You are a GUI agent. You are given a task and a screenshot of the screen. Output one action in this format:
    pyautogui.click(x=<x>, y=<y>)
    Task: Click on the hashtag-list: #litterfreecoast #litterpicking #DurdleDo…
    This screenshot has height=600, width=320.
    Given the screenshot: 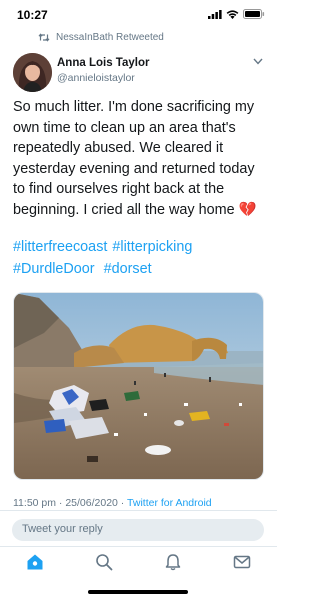 What is the action you would take?
    pyautogui.click(x=141, y=258)
    